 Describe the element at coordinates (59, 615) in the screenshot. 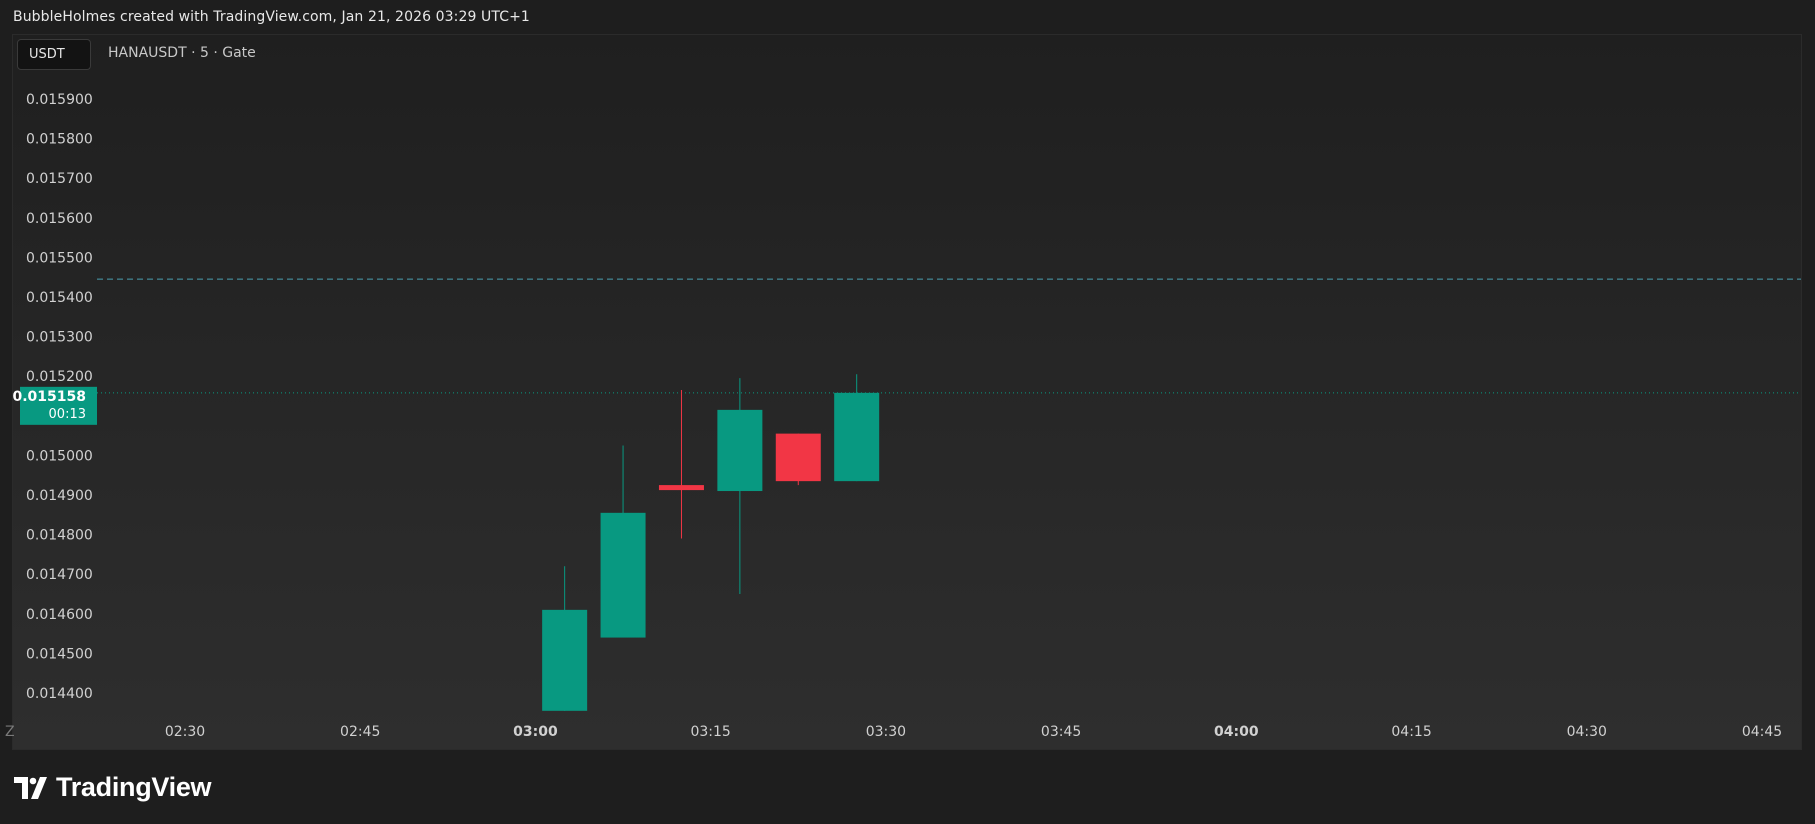

I see `y-tick-label: 0.014600` at that location.